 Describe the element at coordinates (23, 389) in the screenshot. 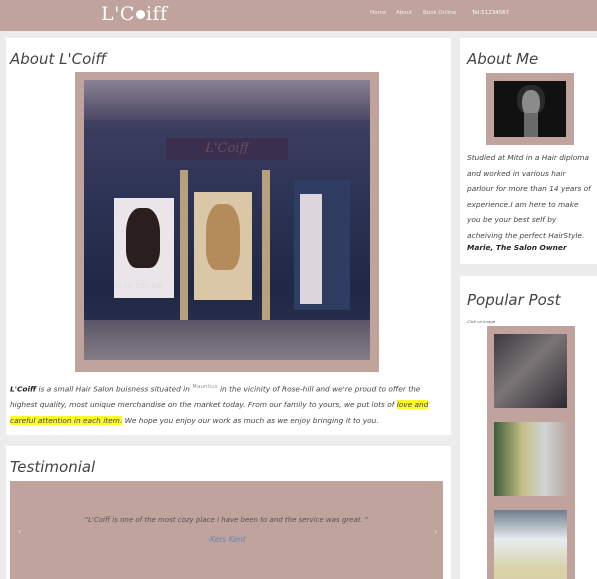

I see `about-brand-bold: L'Coiff` at that location.